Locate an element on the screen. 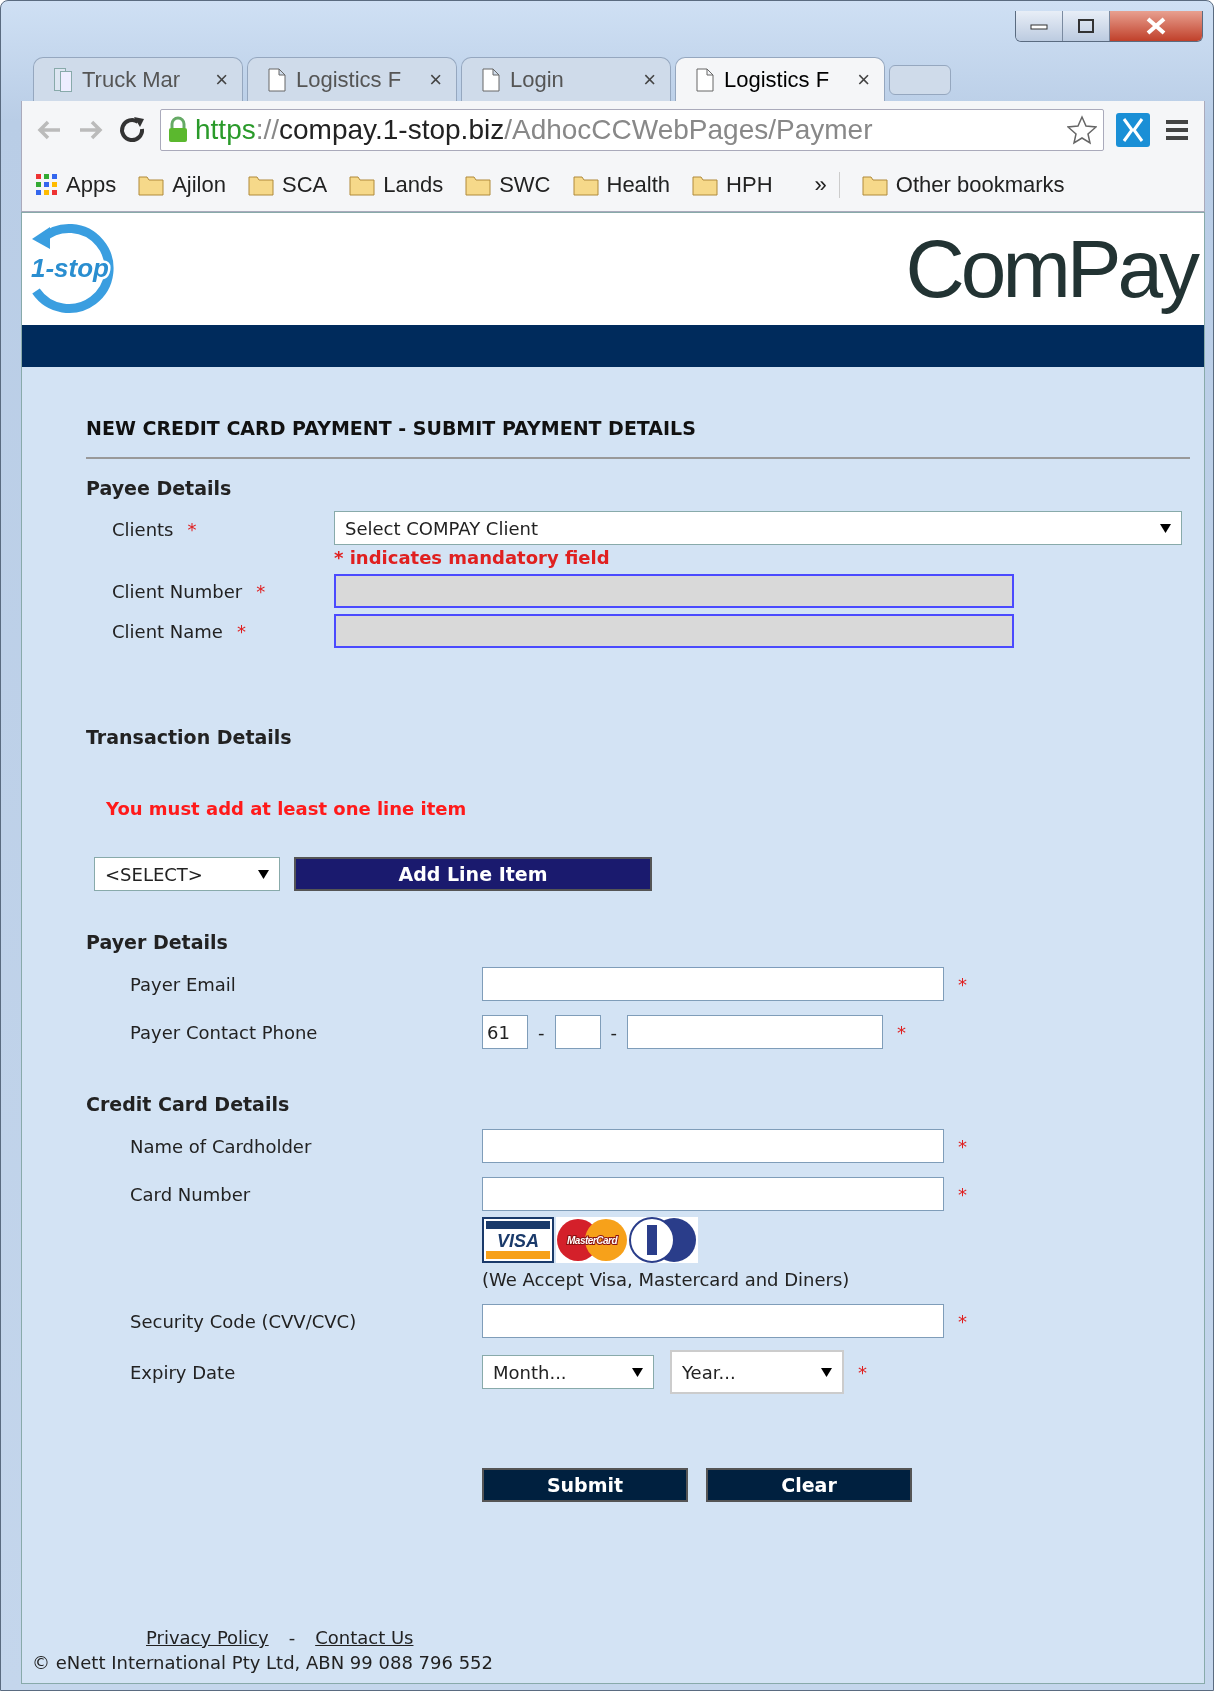  brand-logo: ComPay is located at coordinates (1050, 269).